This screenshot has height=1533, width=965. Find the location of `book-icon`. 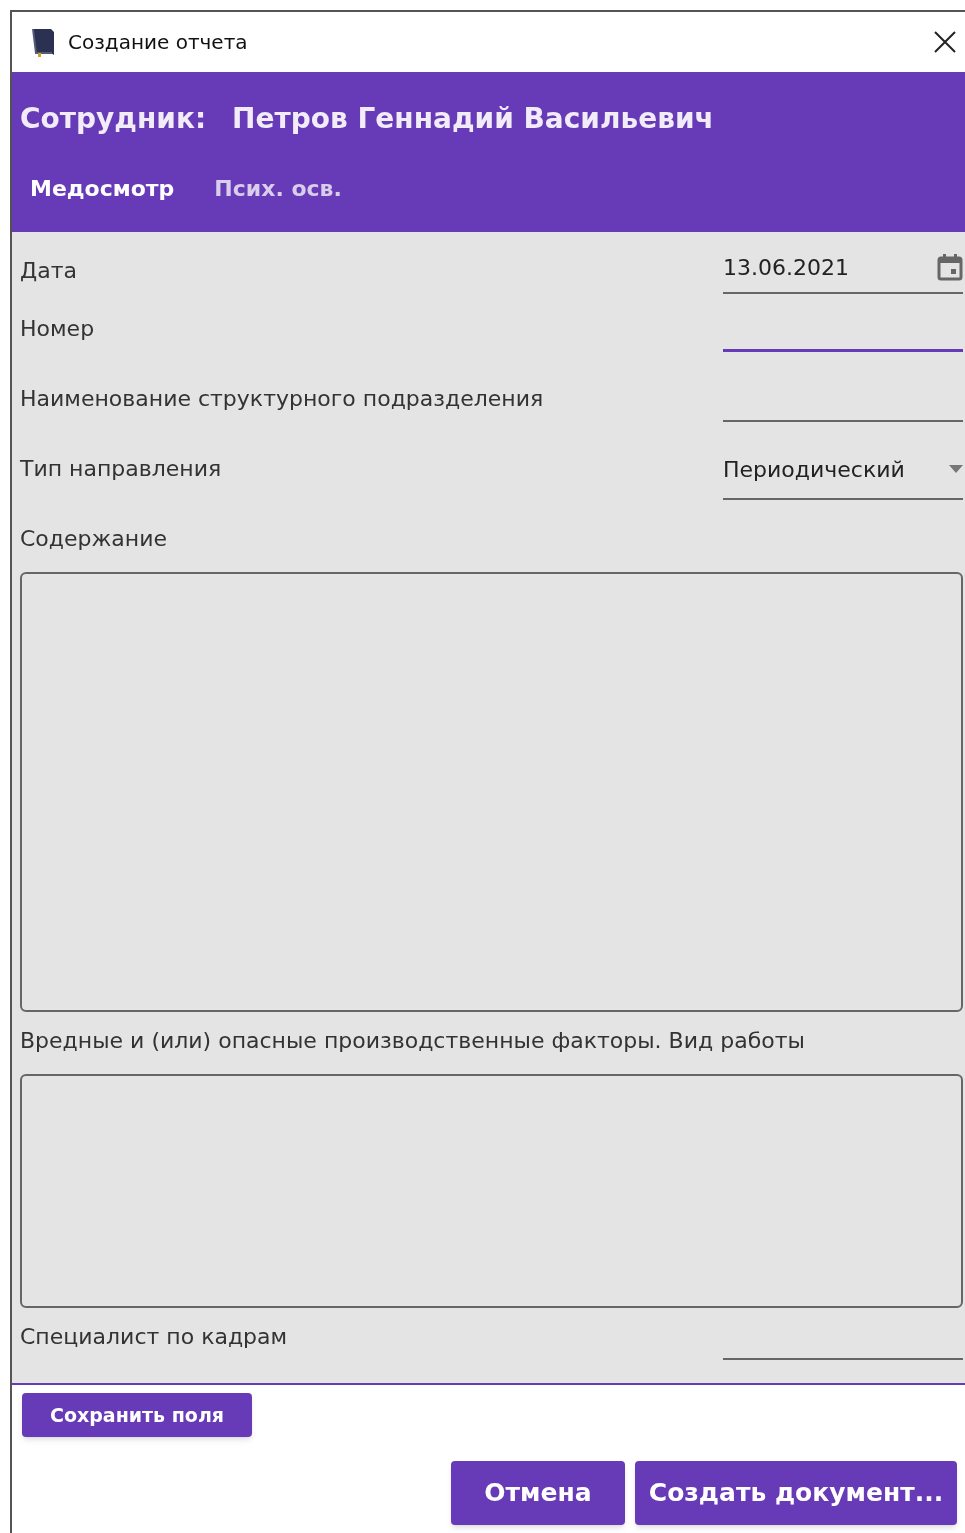

book-icon is located at coordinates (43, 42).